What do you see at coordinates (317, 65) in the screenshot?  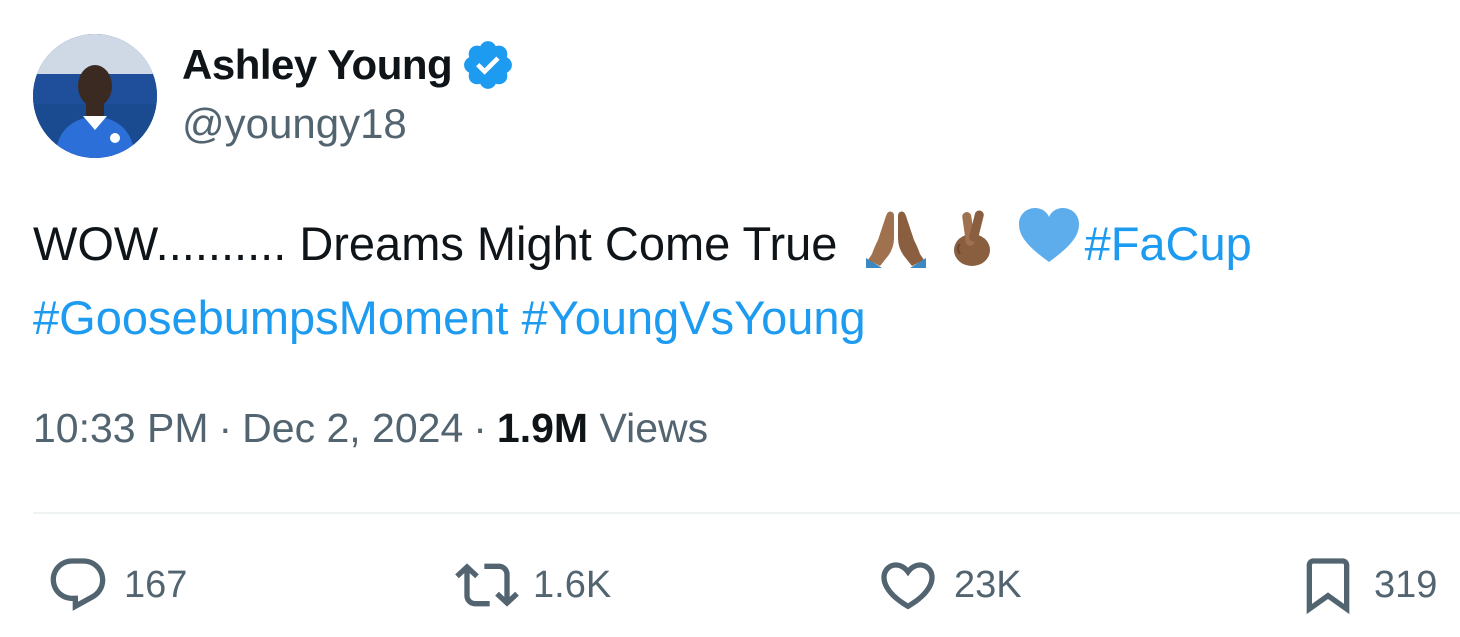 I see `author-display-name: Ashley Young` at bounding box center [317, 65].